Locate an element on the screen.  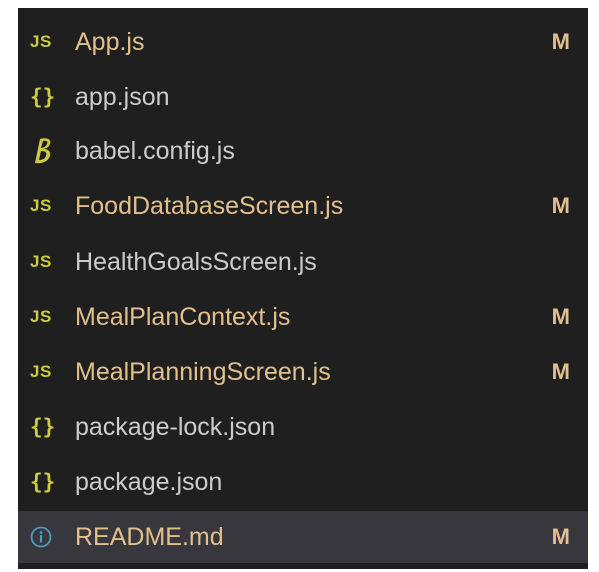
file-name: MealPlanningScreen.js is located at coordinates (203, 372).